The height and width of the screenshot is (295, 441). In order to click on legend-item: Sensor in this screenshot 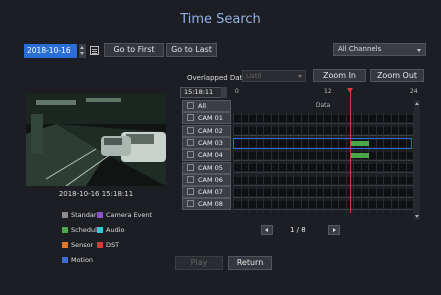, I will do `click(77, 245)`.